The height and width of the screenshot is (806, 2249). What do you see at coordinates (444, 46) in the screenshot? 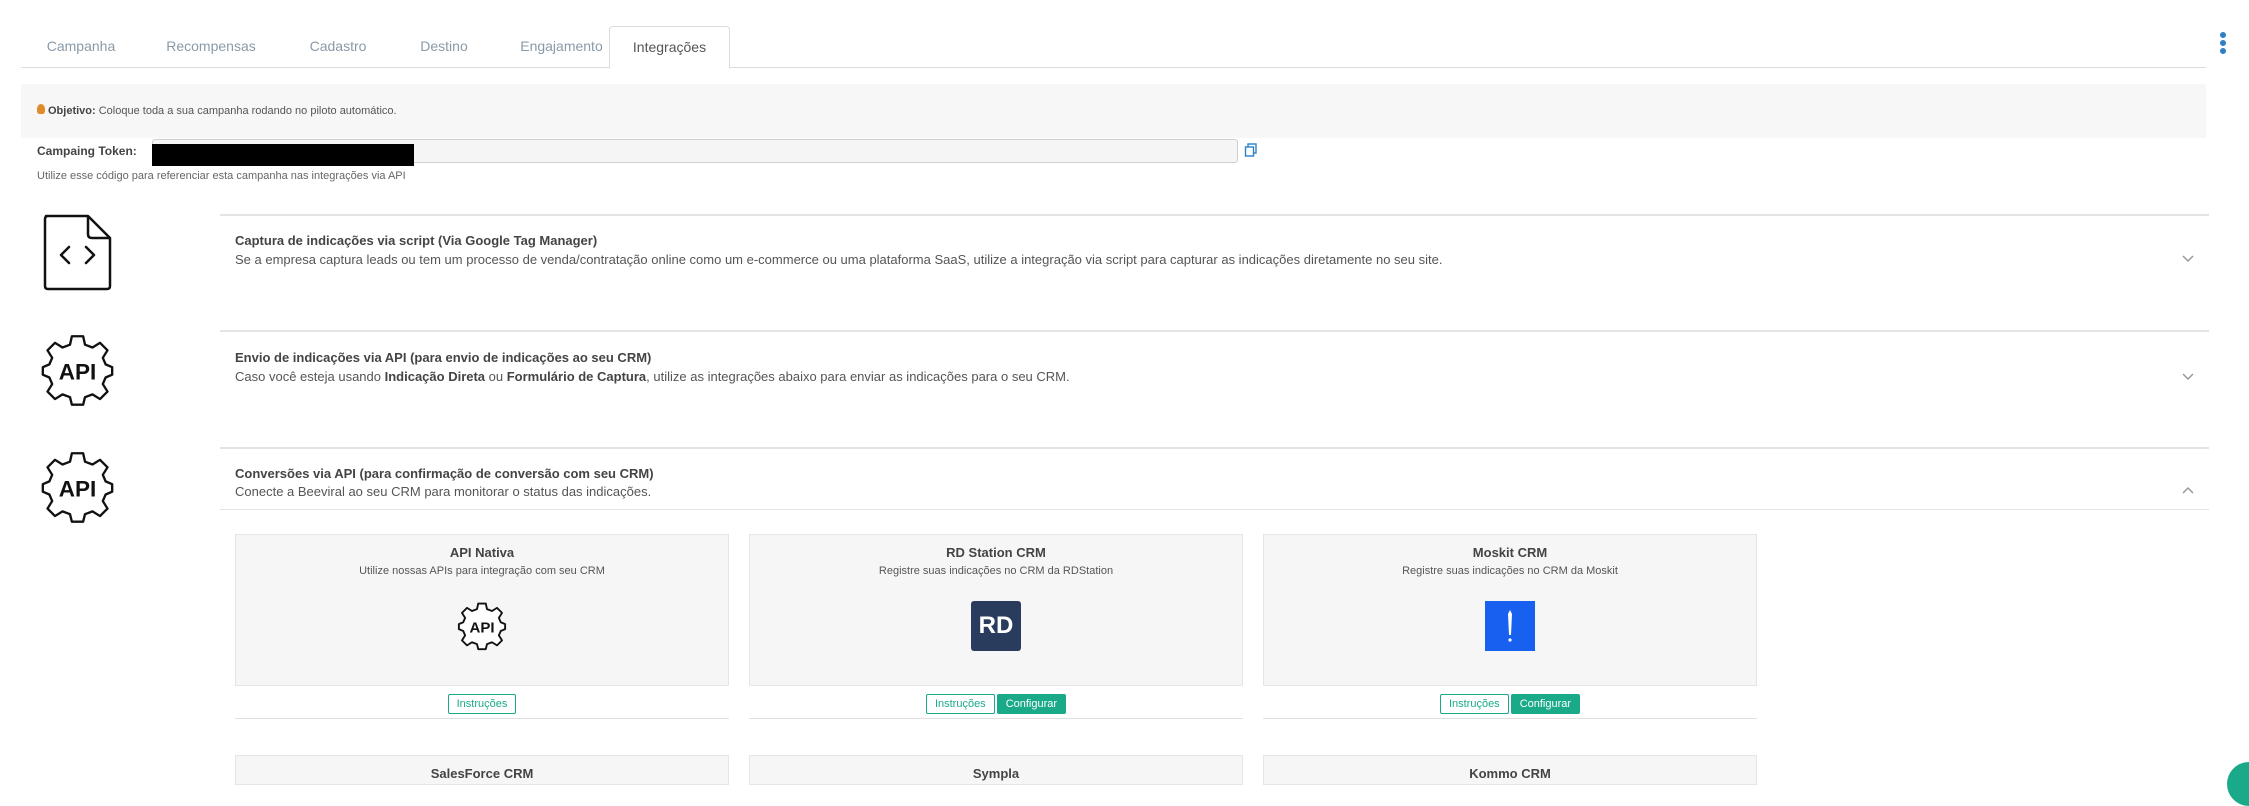
I see `tab-destino: Destino` at bounding box center [444, 46].